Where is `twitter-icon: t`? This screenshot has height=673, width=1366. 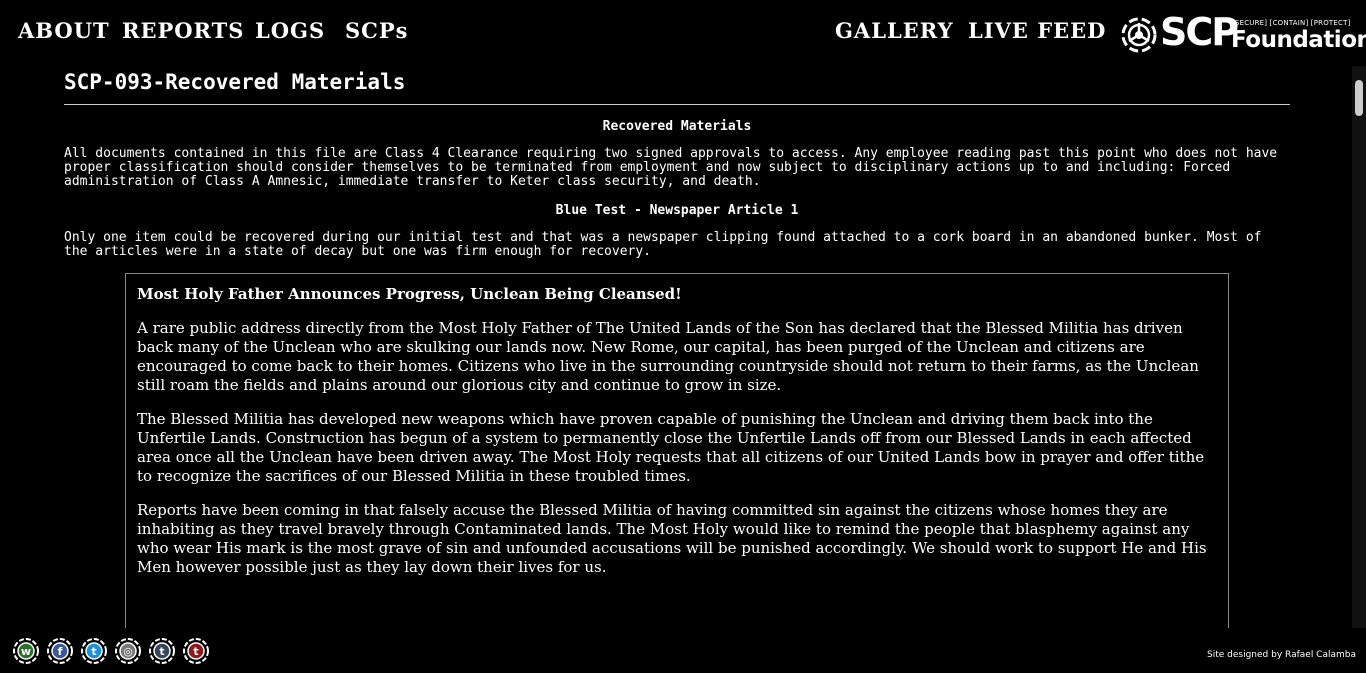 twitter-icon: t is located at coordinates (94, 651).